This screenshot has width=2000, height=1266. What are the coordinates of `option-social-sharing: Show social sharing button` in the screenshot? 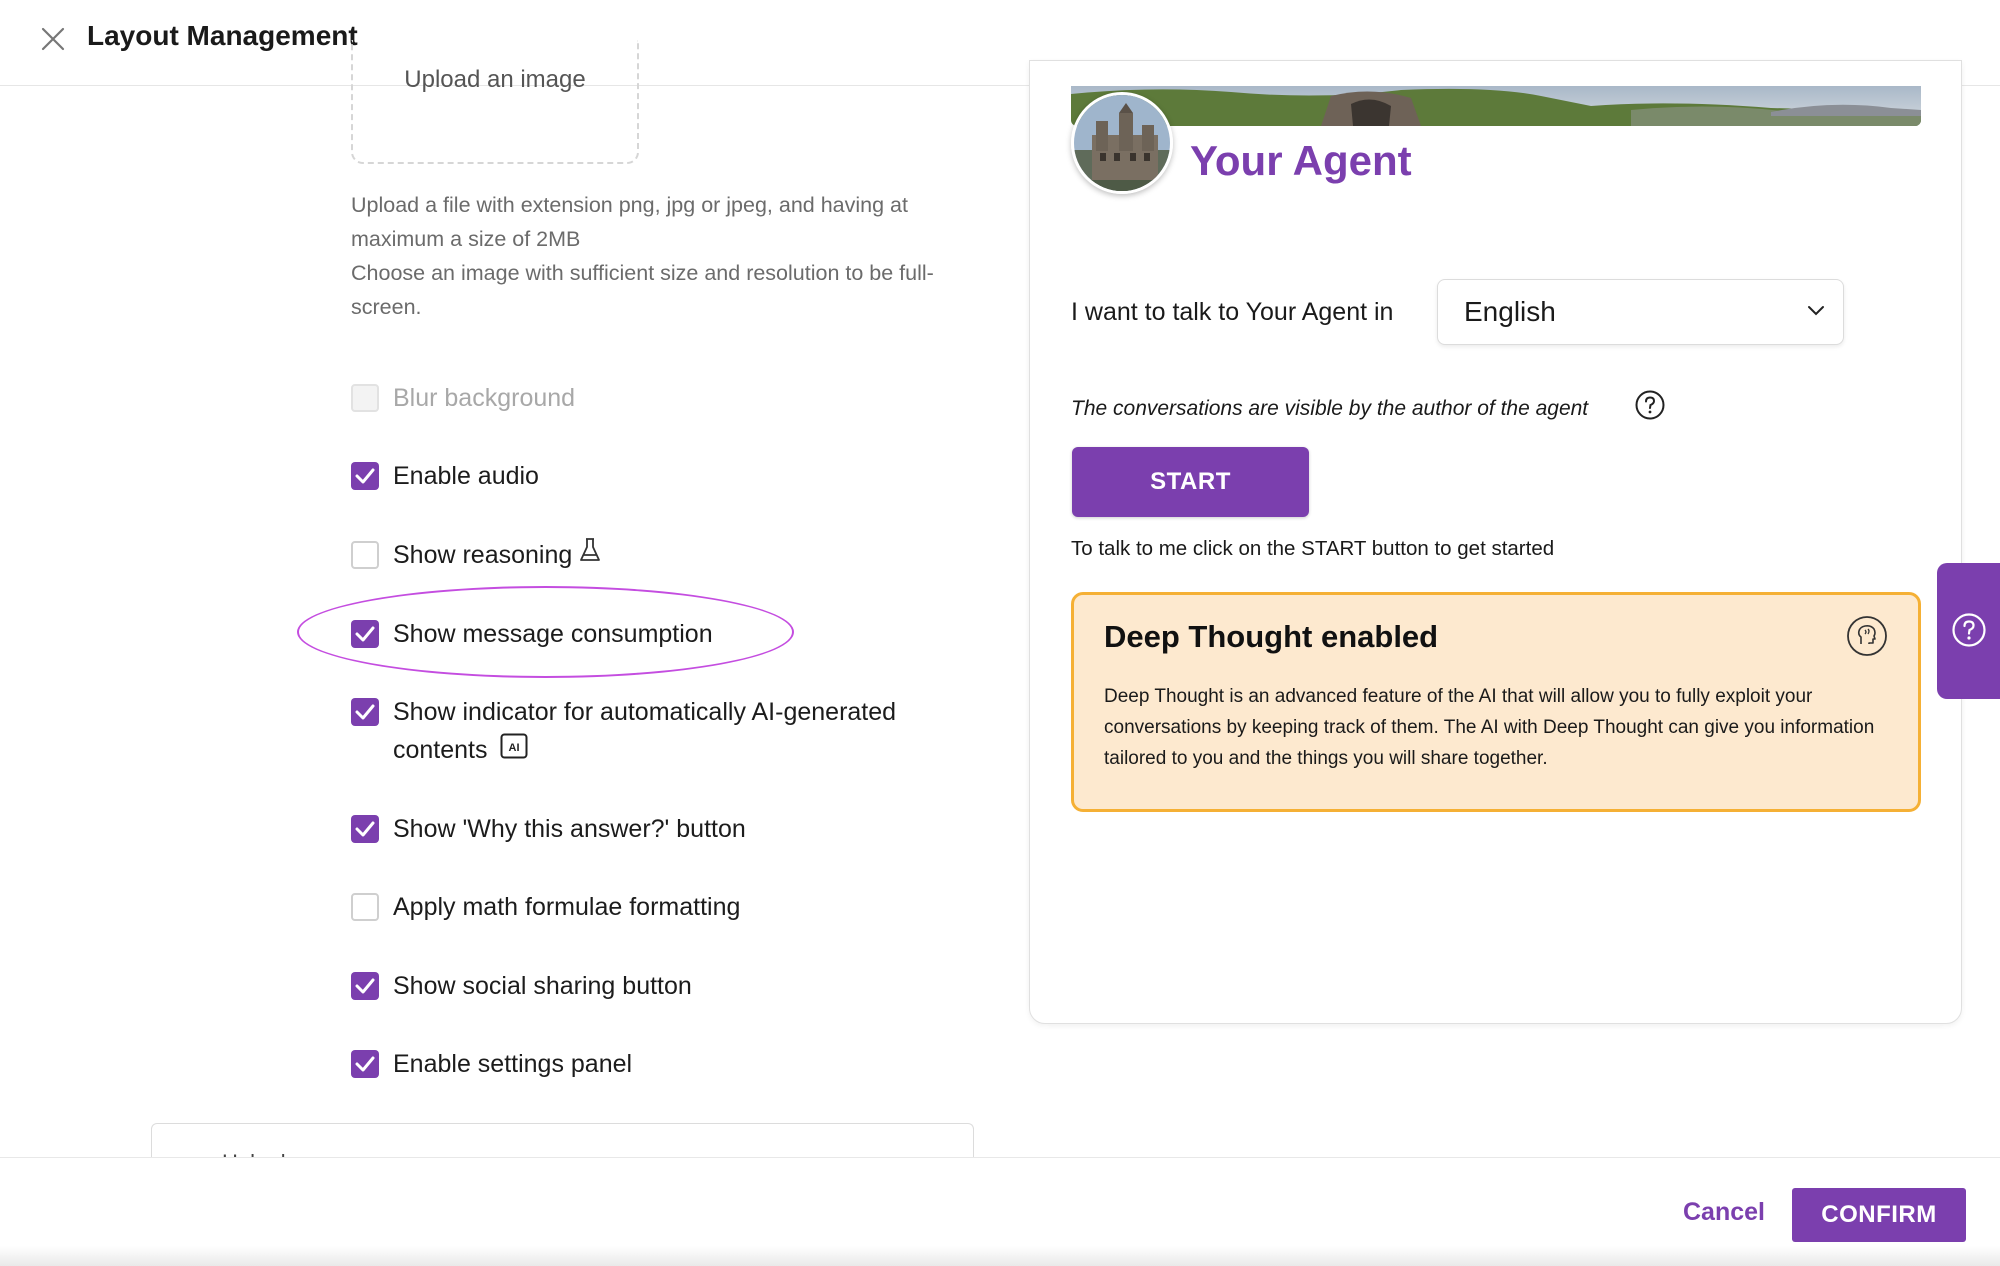 It's located at (521, 986).